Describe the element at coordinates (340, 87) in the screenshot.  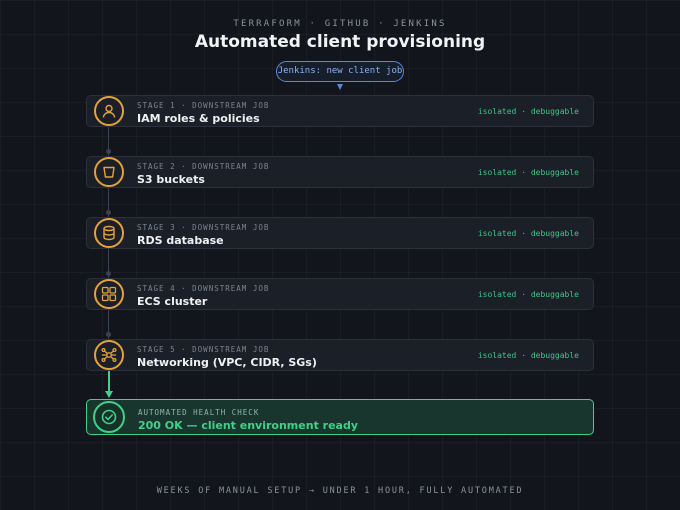
I see `trigger-arrow-icon` at that location.